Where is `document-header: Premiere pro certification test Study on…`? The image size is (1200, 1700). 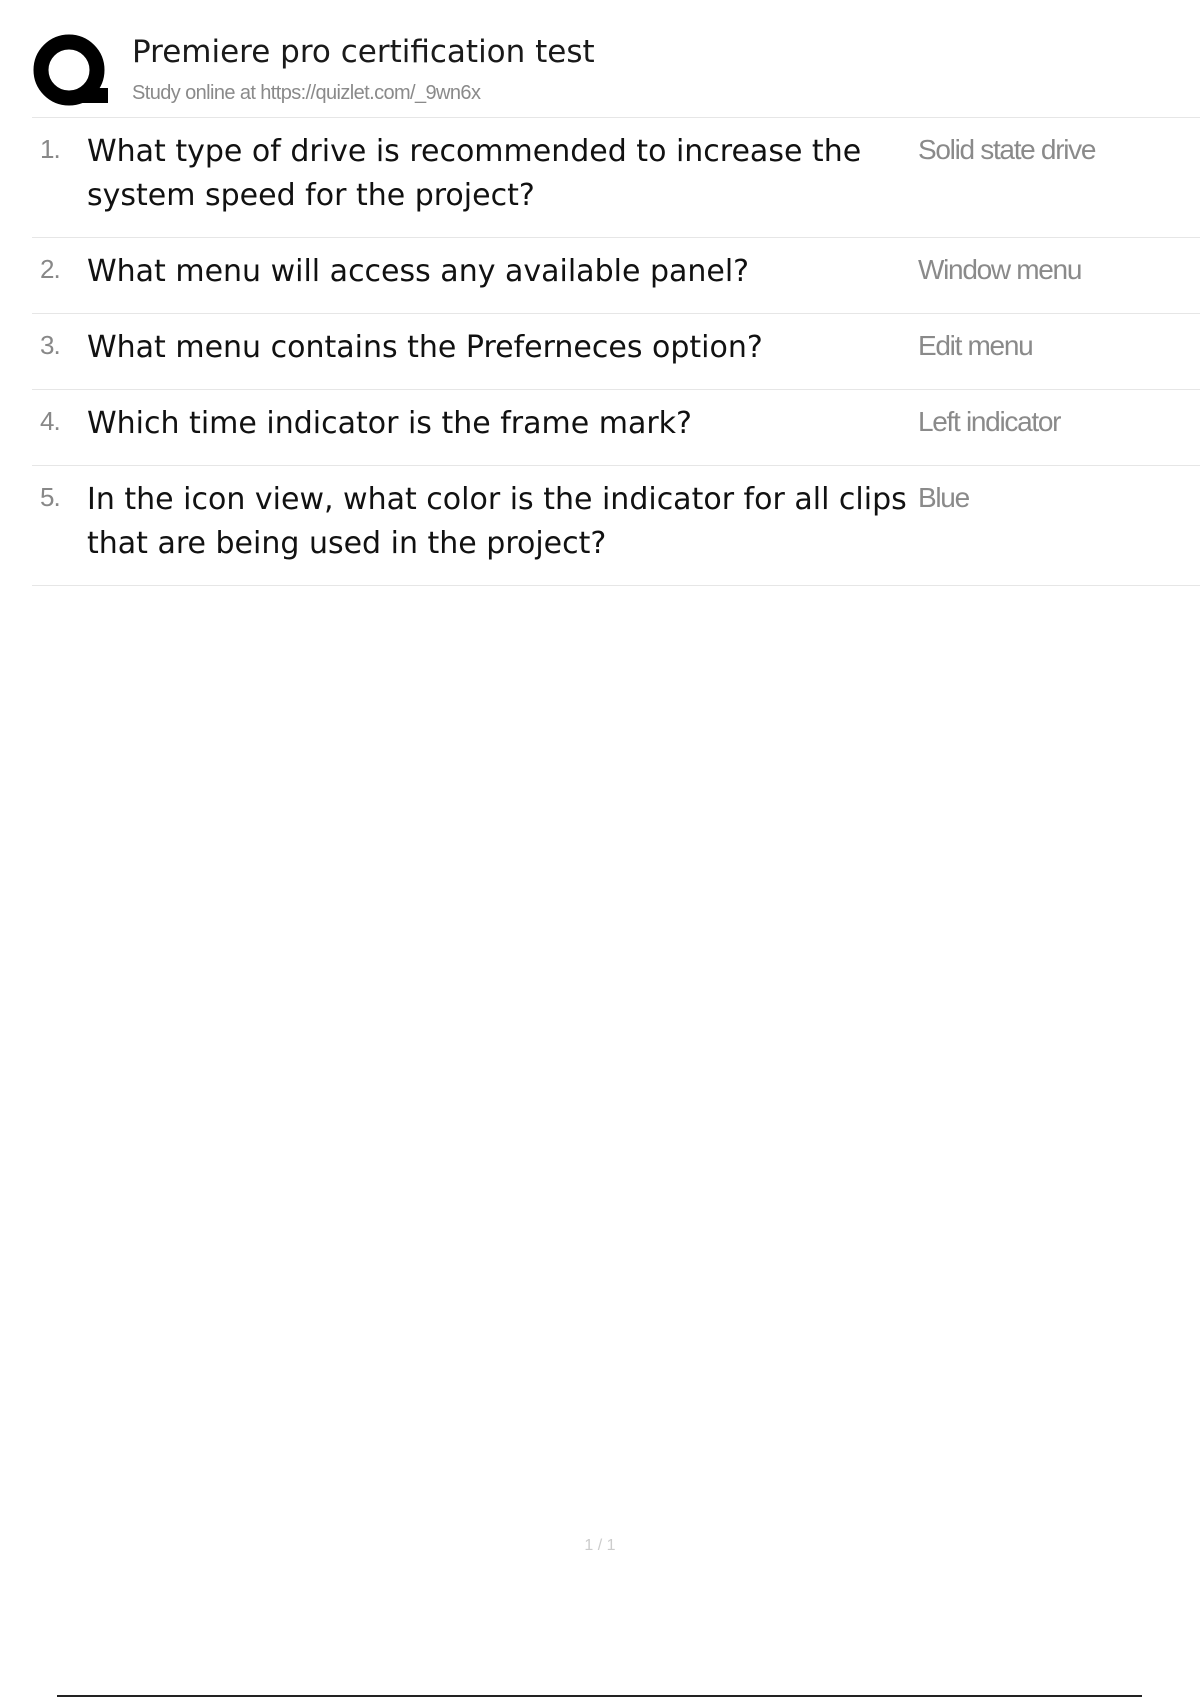 document-header: Premiere pro certification test Study on… is located at coordinates (616, 74).